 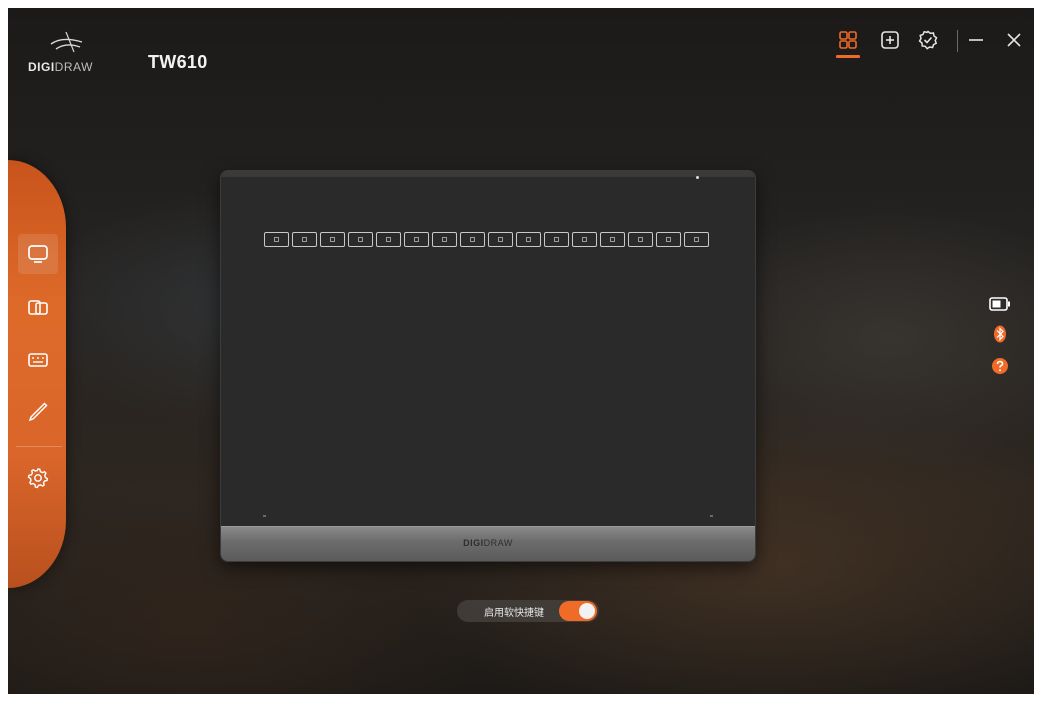 I want to click on device-view-icon, so click(x=848, y=40).